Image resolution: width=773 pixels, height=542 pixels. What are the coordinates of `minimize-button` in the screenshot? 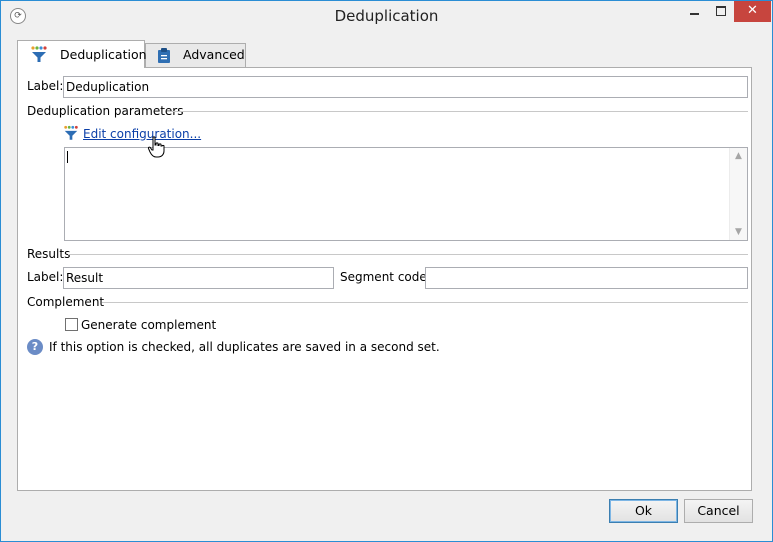 It's located at (694, 11).